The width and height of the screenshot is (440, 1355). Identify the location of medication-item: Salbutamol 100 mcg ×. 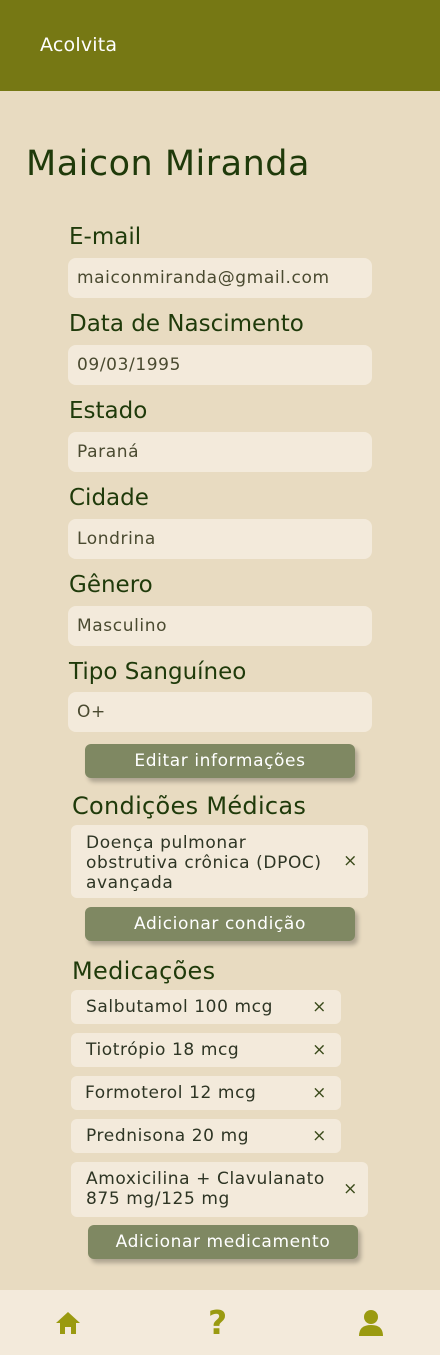
(206, 1007).